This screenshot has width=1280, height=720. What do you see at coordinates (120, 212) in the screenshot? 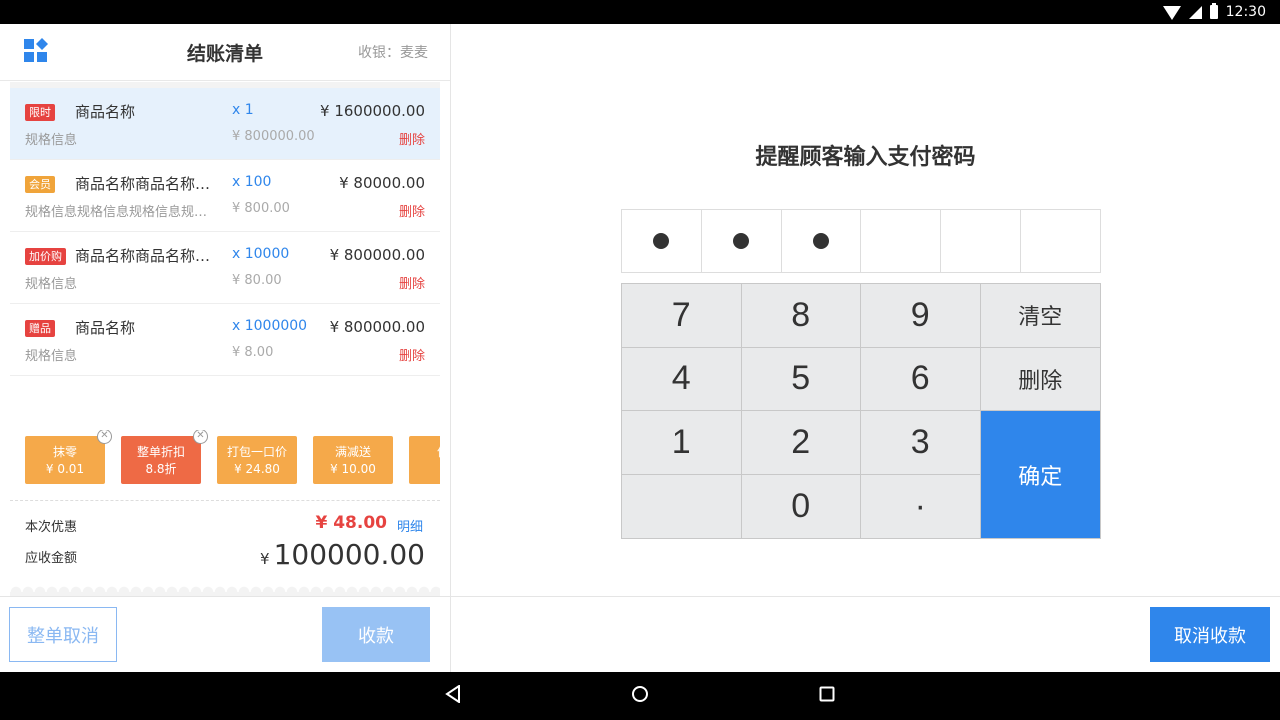
I see `item-spec: 规格信息规格信息规格信息规格信息` at bounding box center [120, 212].